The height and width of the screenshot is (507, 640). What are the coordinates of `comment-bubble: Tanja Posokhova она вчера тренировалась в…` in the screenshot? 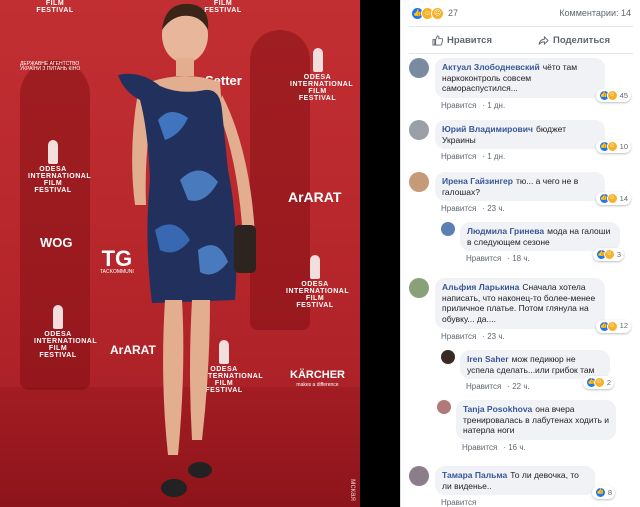 It's located at (536, 420).